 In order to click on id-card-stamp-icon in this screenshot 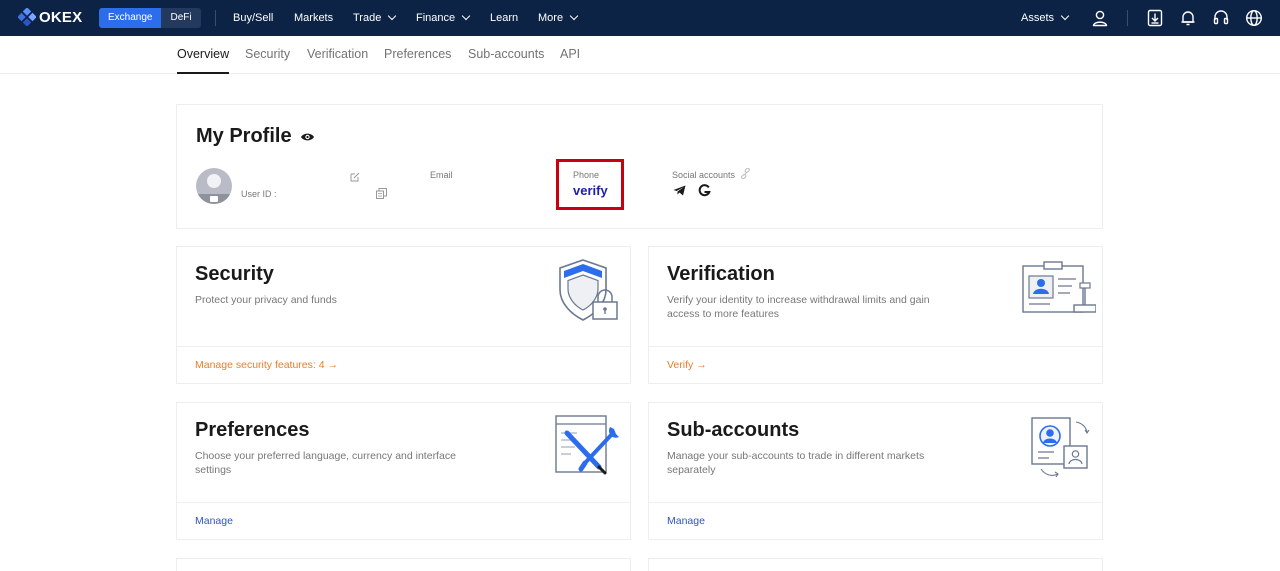, I will do `click(1059, 287)`.